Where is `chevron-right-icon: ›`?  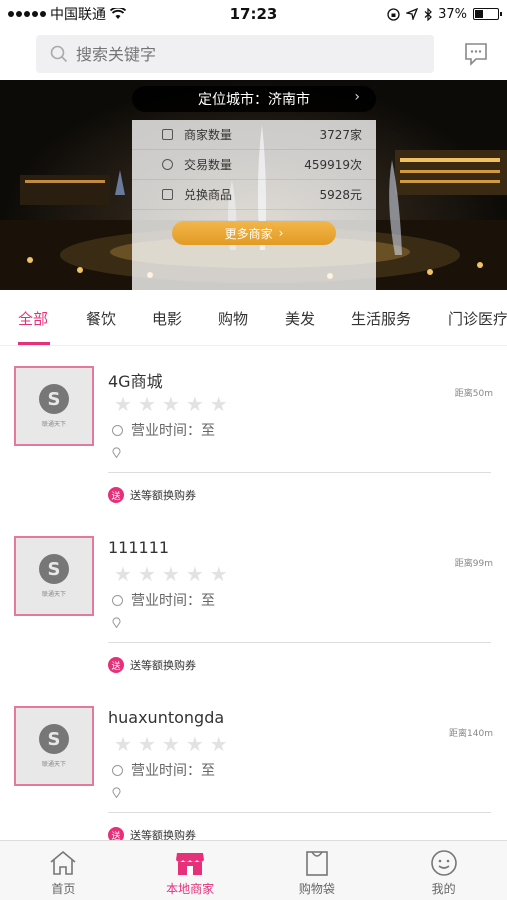
chevron-right-icon: › is located at coordinates (281, 233).